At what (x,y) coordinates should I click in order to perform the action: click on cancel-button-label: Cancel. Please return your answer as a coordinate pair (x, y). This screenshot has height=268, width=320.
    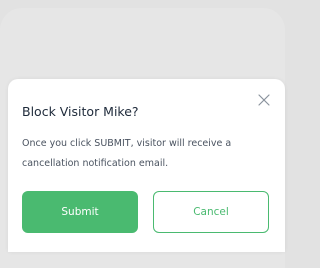
    Looking at the image, I should click on (211, 212).